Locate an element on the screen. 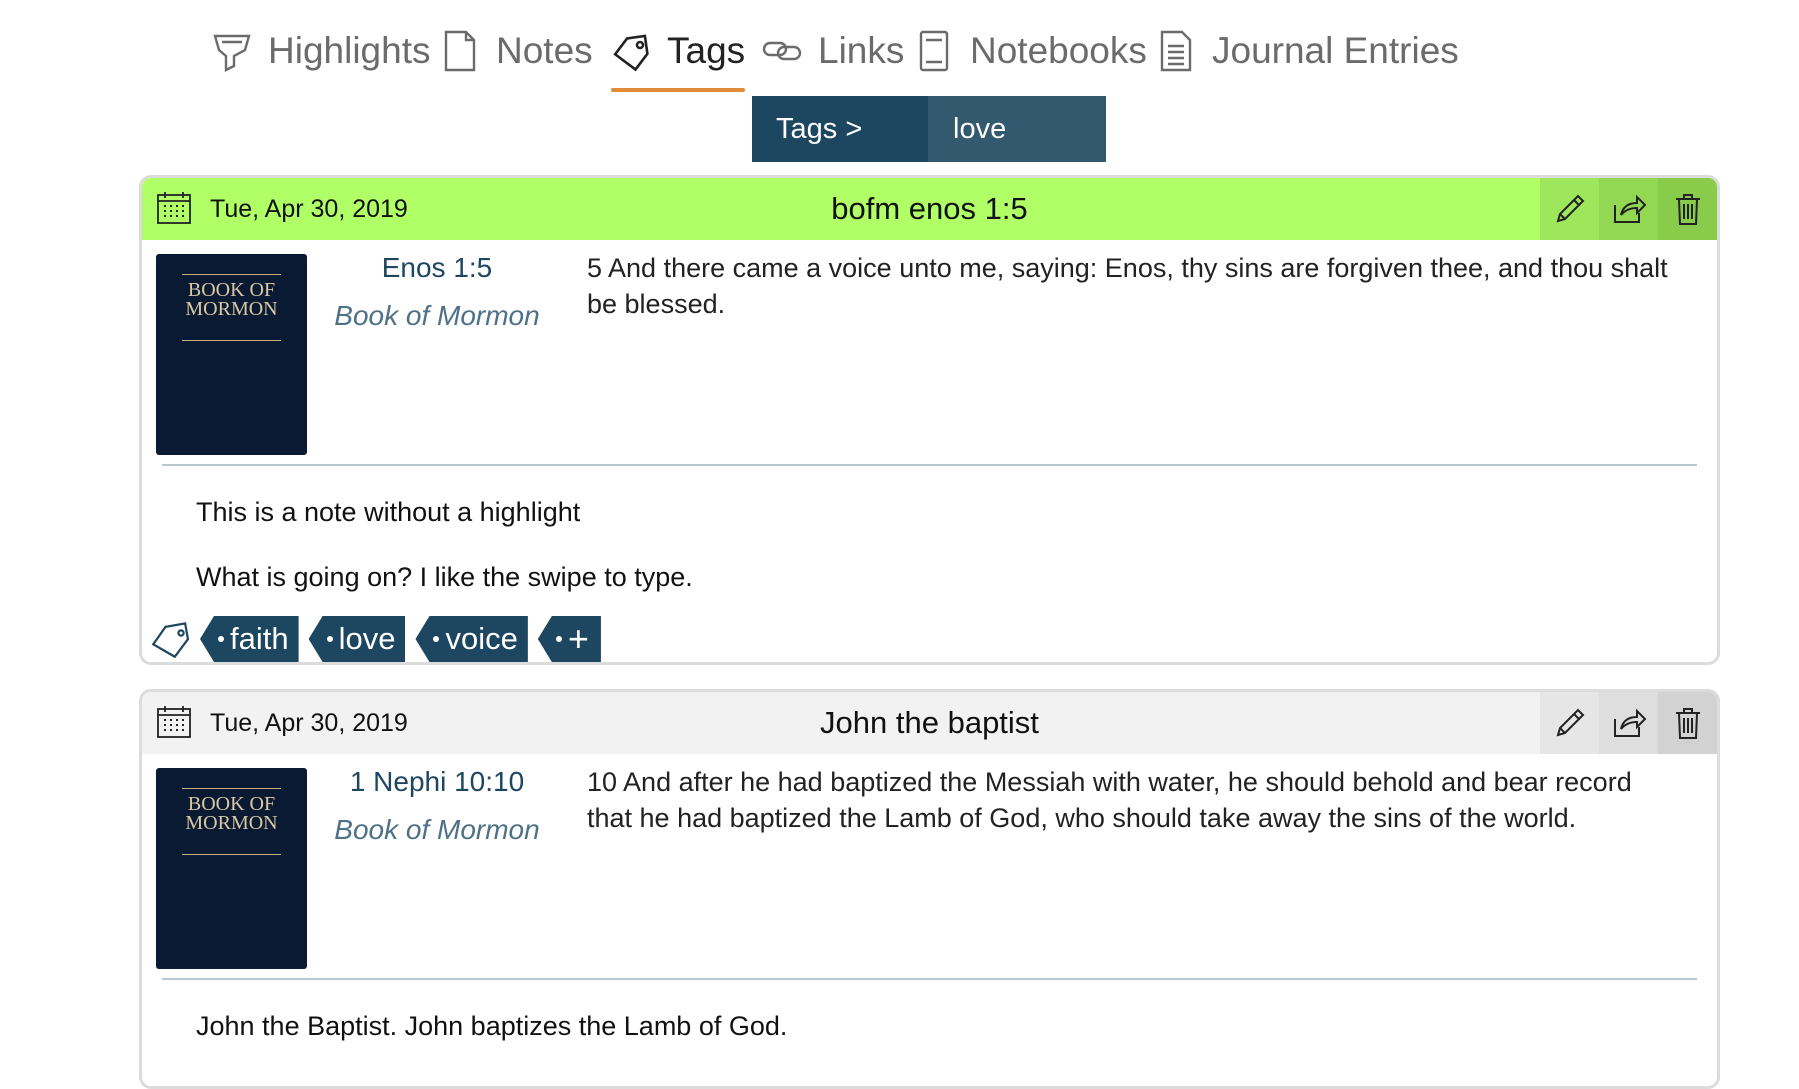  tab-links: Links is located at coordinates (833, 51).